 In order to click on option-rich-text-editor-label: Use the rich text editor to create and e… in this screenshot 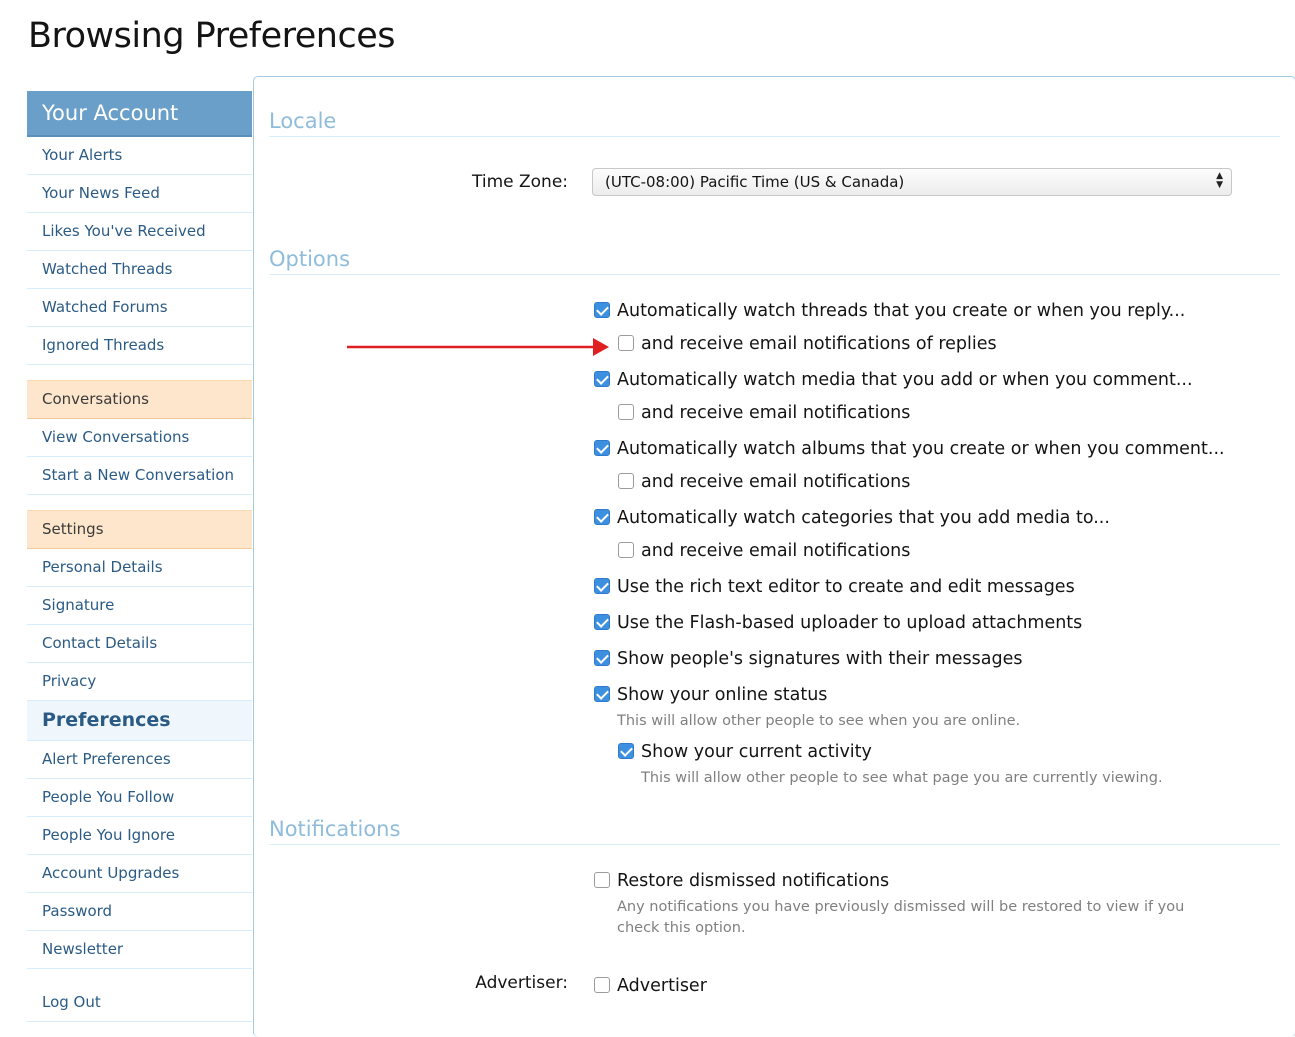, I will do `click(846, 587)`.